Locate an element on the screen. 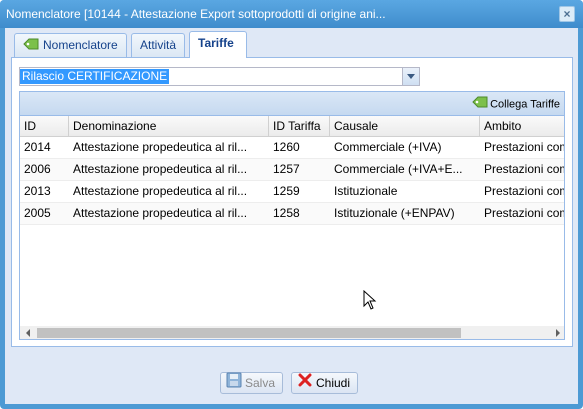 The image size is (583, 409). link-tag-icon is located at coordinates (480, 104).